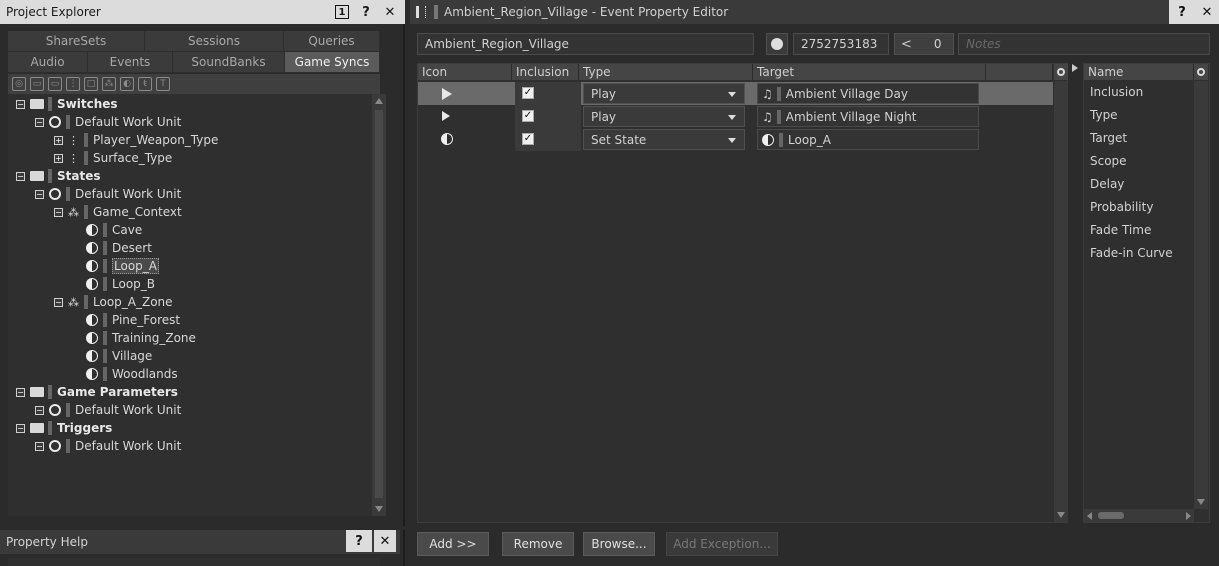 The height and width of the screenshot is (566, 1219). Describe the element at coordinates (666, 72) in the screenshot. I see `col-header-type: Type` at that location.